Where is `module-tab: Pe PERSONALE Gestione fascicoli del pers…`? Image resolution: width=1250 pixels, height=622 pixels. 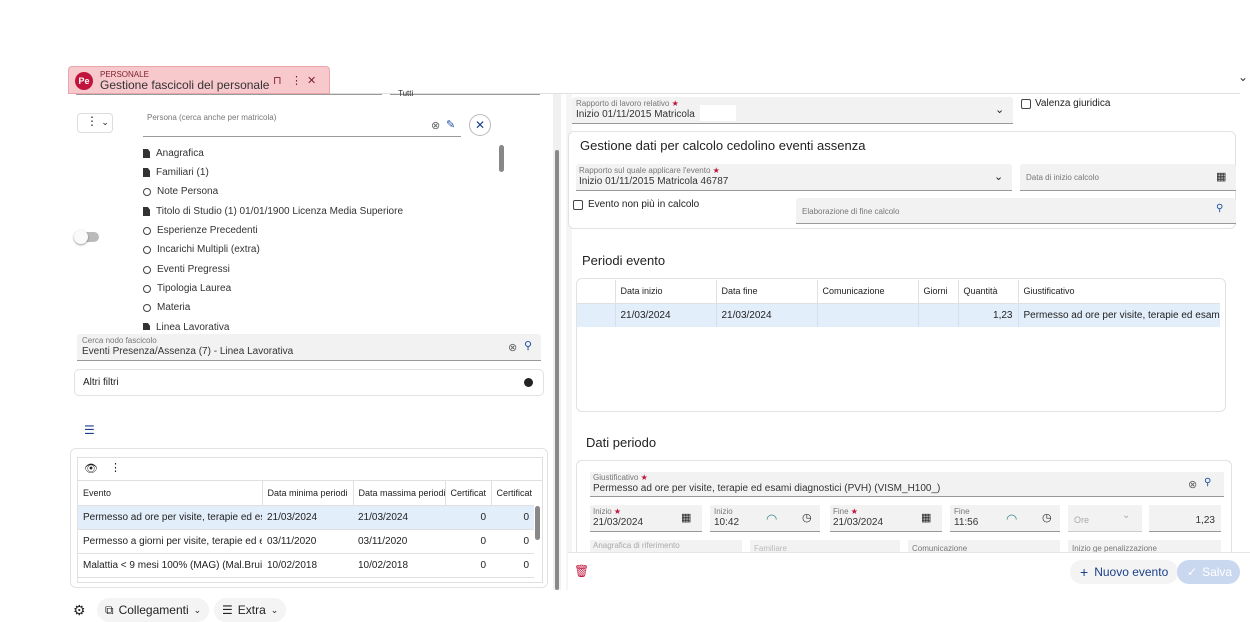
module-tab: Pe PERSONALE Gestione fascicoli del pers… is located at coordinates (199, 80).